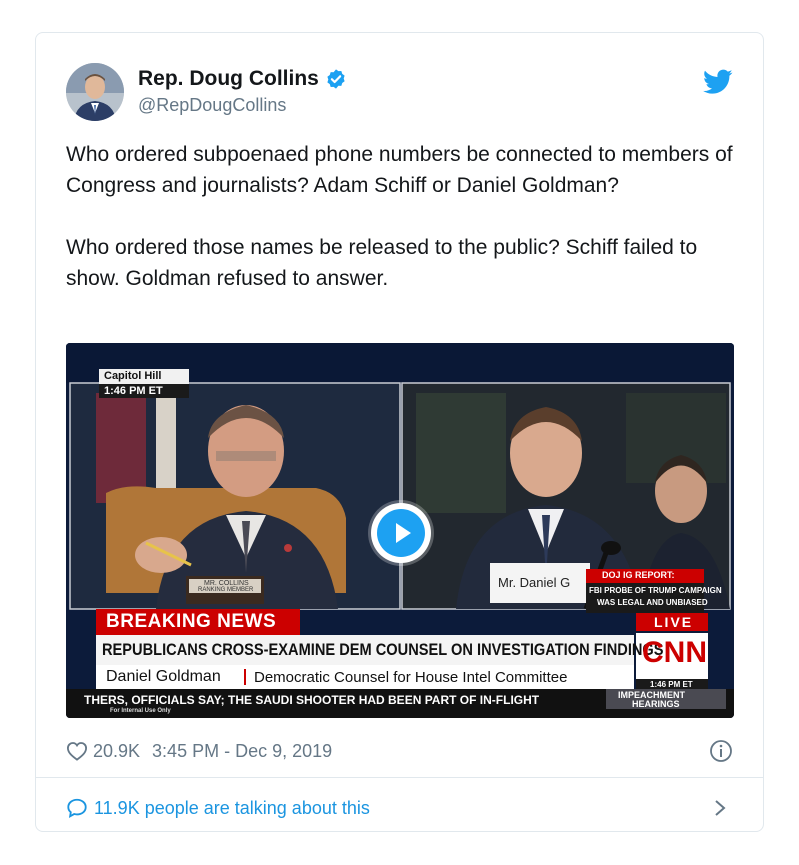  What do you see at coordinates (655, 590) in the screenshot?
I see `doj-line1: FBI PROBE OF TRUMP CAMPAIGN` at bounding box center [655, 590].